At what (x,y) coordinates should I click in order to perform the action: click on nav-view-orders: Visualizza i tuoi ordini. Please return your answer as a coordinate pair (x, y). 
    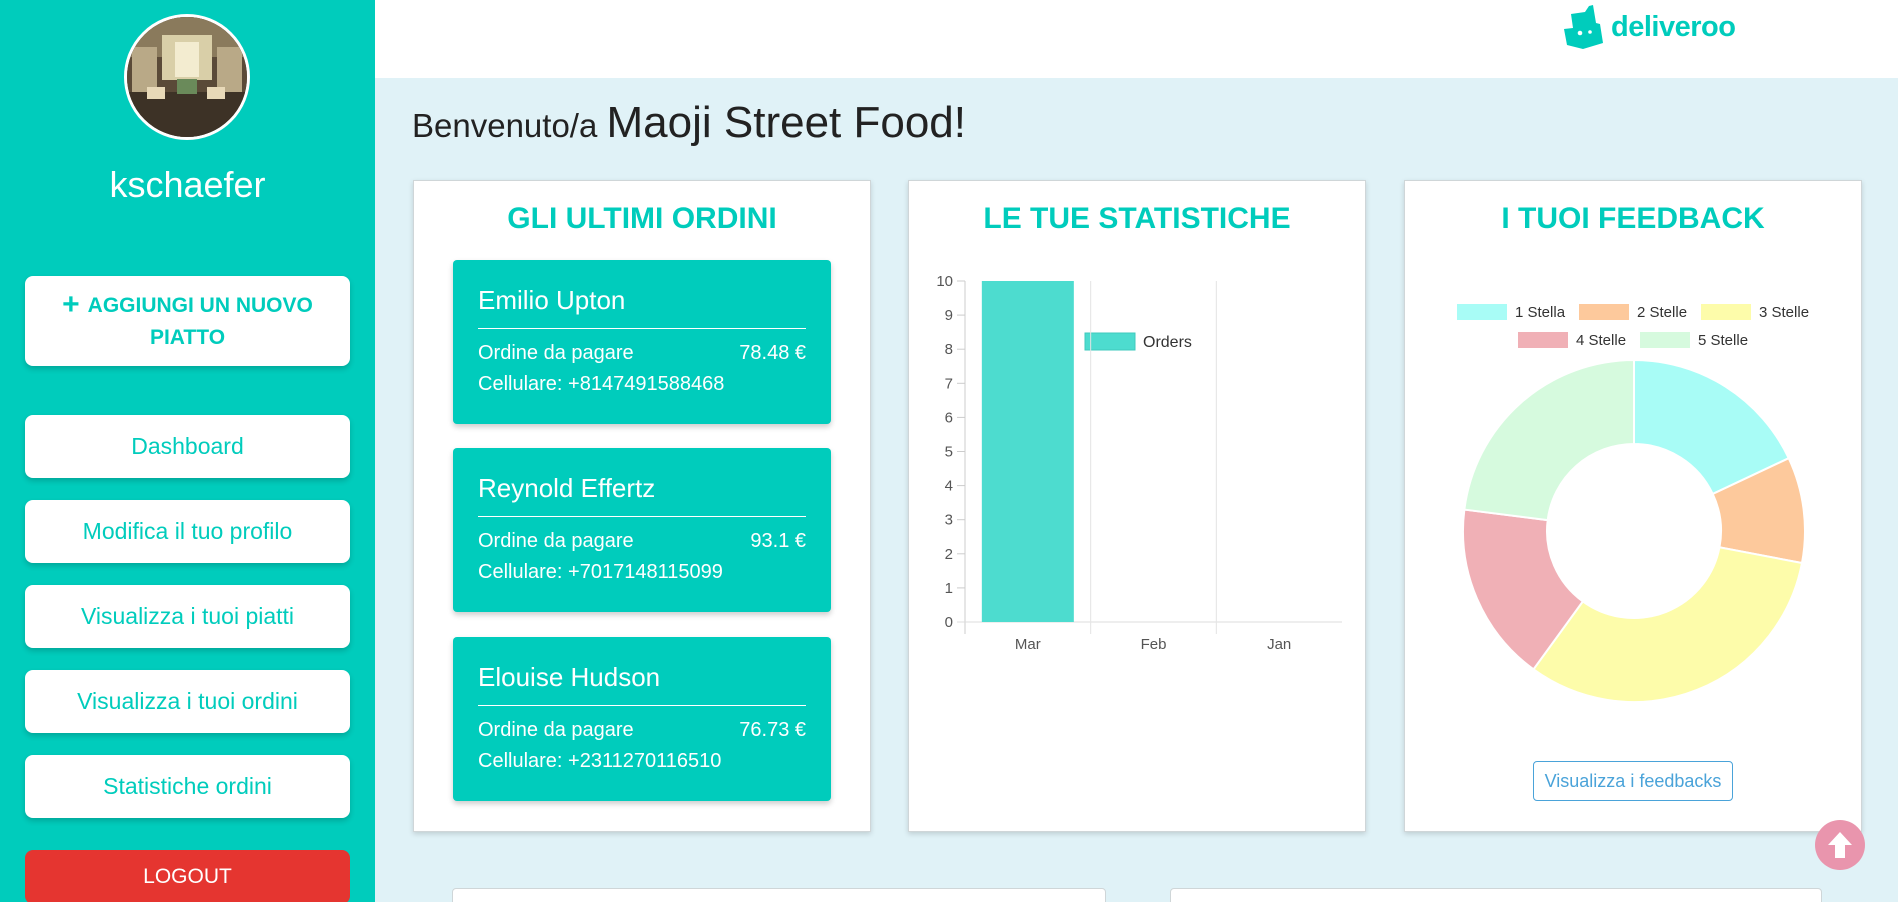
    Looking at the image, I should click on (187, 701).